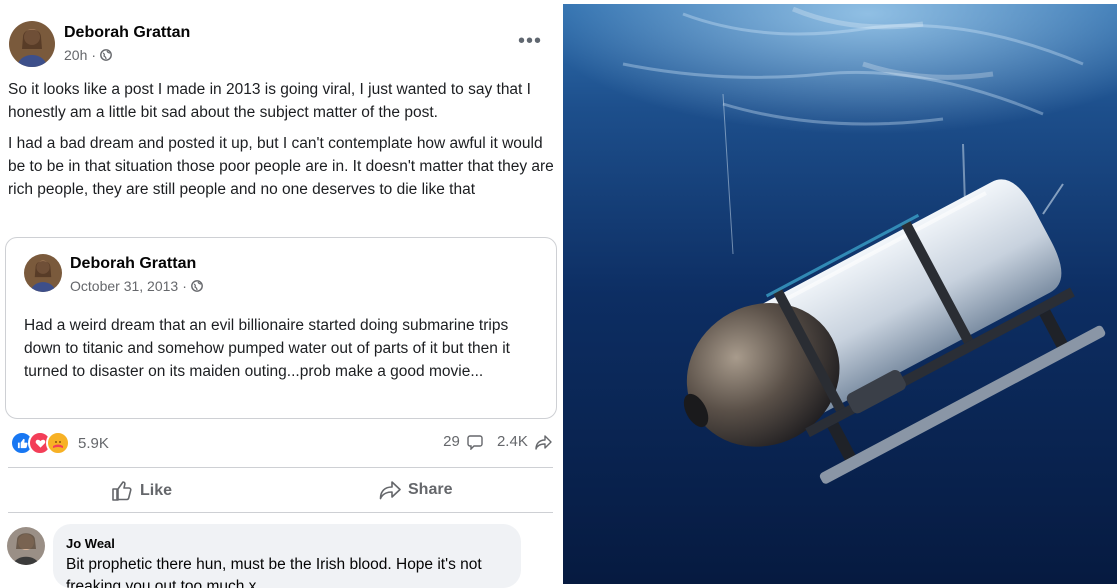 The width and height of the screenshot is (1120, 588). What do you see at coordinates (463, 442) in the screenshot?
I see `comment-count: 29` at bounding box center [463, 442].